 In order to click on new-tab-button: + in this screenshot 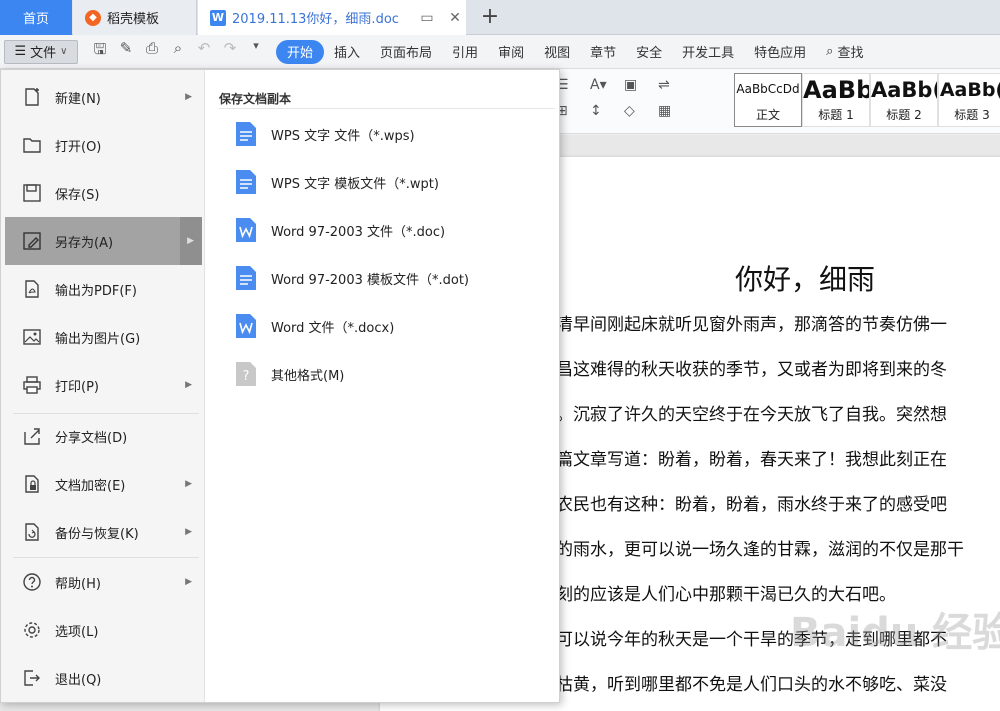, I will do `click(490, 16)`.